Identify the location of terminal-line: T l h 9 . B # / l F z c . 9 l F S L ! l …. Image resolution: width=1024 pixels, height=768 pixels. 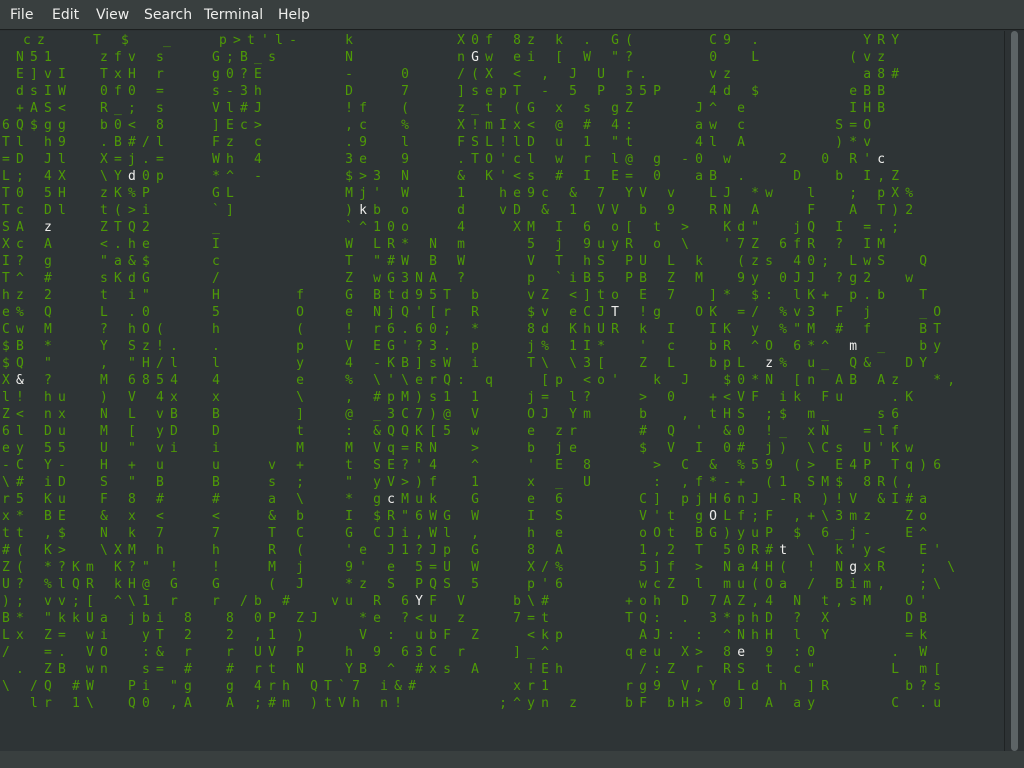
(436, 142).